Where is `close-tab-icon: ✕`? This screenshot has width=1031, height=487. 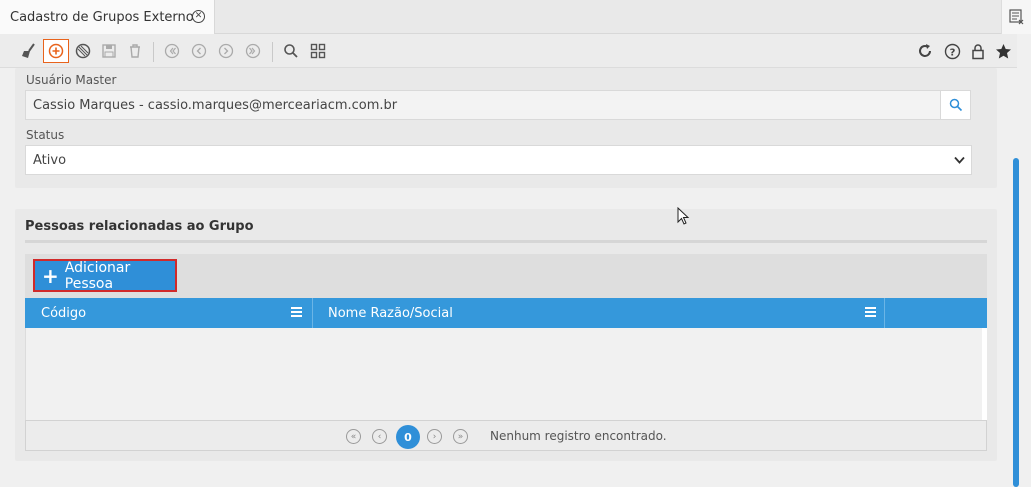
close-tab-icon: ✕ is located at coordinates (198, 16).